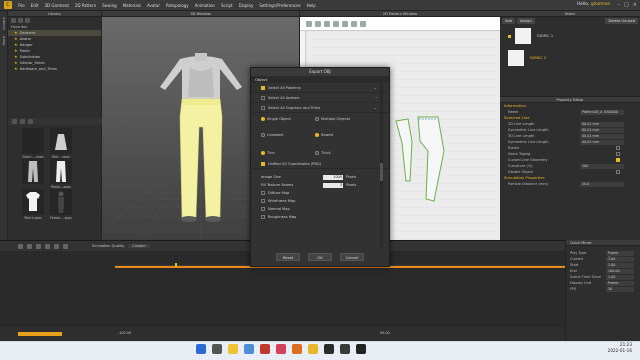 This screenshot has height=360, width=640. What do you see at coordinates (153, 5) in the screenshot?
I see `menu-avatar: Avatar` at bounding box center [153, 5].